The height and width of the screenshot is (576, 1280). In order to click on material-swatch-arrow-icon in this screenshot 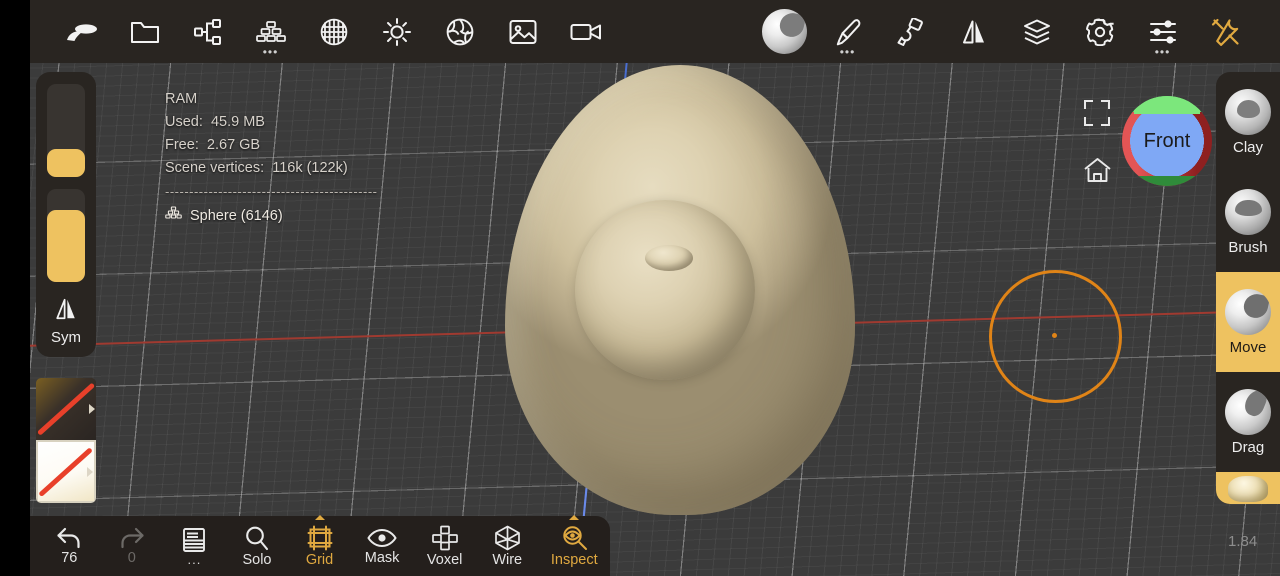, I will do `click(92, 409)`.